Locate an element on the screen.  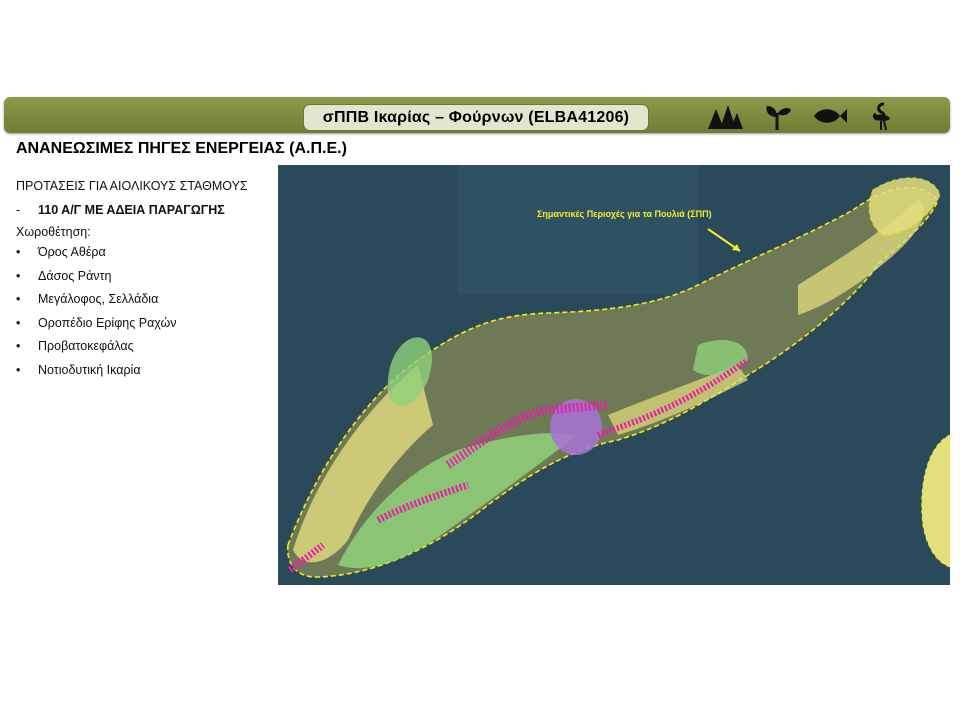
location-label: Οροπέδιο Ερίφης Ραχών is located at coordinates (107, 322).